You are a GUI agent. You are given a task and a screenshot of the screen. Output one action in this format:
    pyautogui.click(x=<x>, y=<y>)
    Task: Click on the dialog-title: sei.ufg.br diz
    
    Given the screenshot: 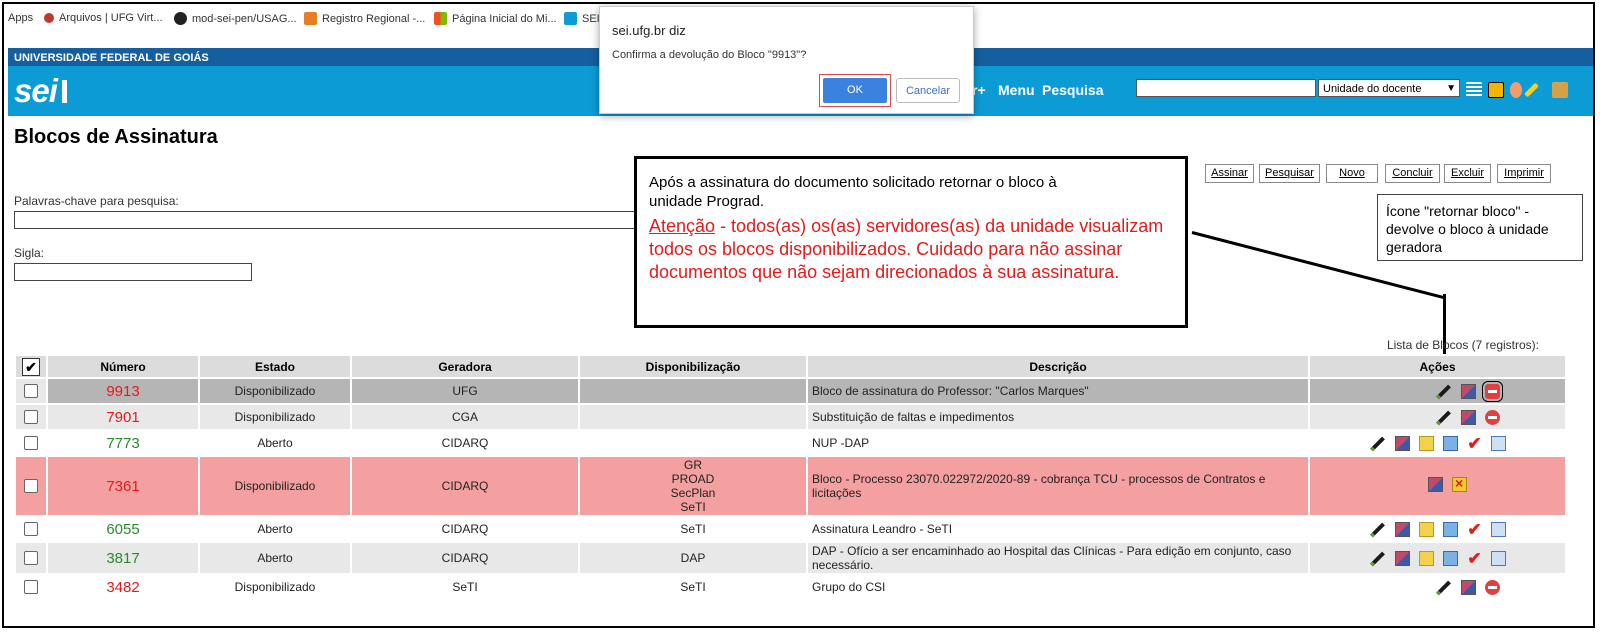 What is the action you would take?
    pyautogui.click(x=649, y=30)
    